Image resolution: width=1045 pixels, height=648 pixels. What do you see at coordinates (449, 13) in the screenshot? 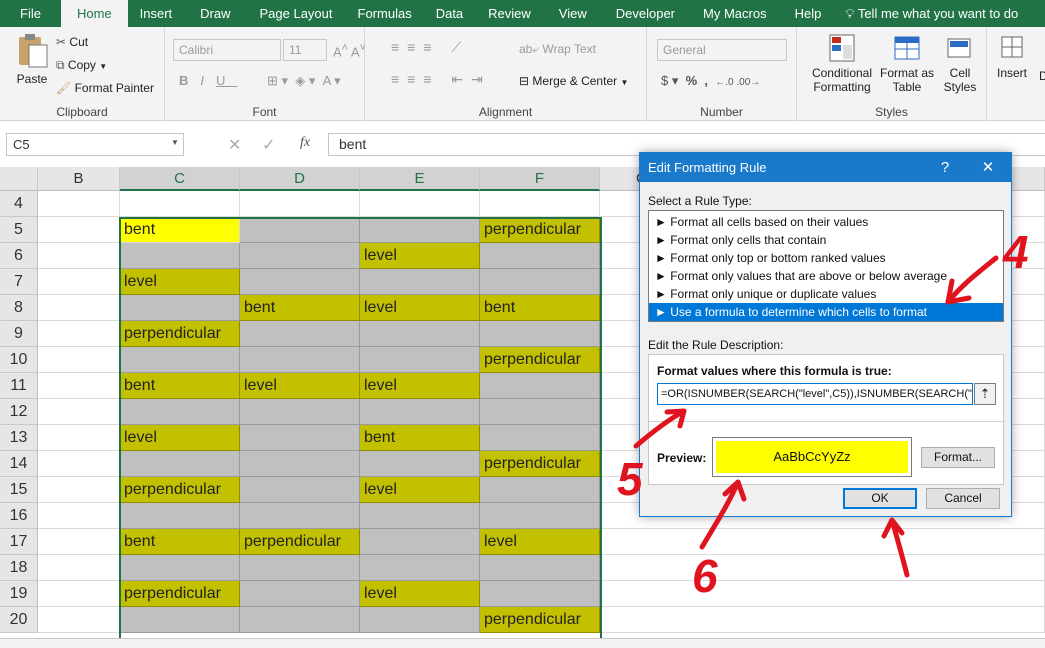
I see `tab-data: Data` at bounding box center [449, 13].